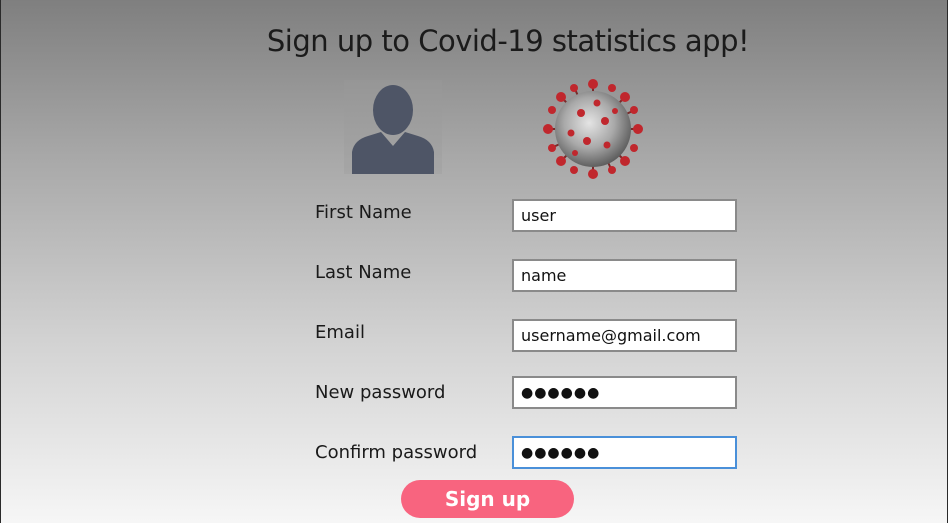 The height and width of the screenshot is (523, 948). I want to click on email-input, so click(624, 335).